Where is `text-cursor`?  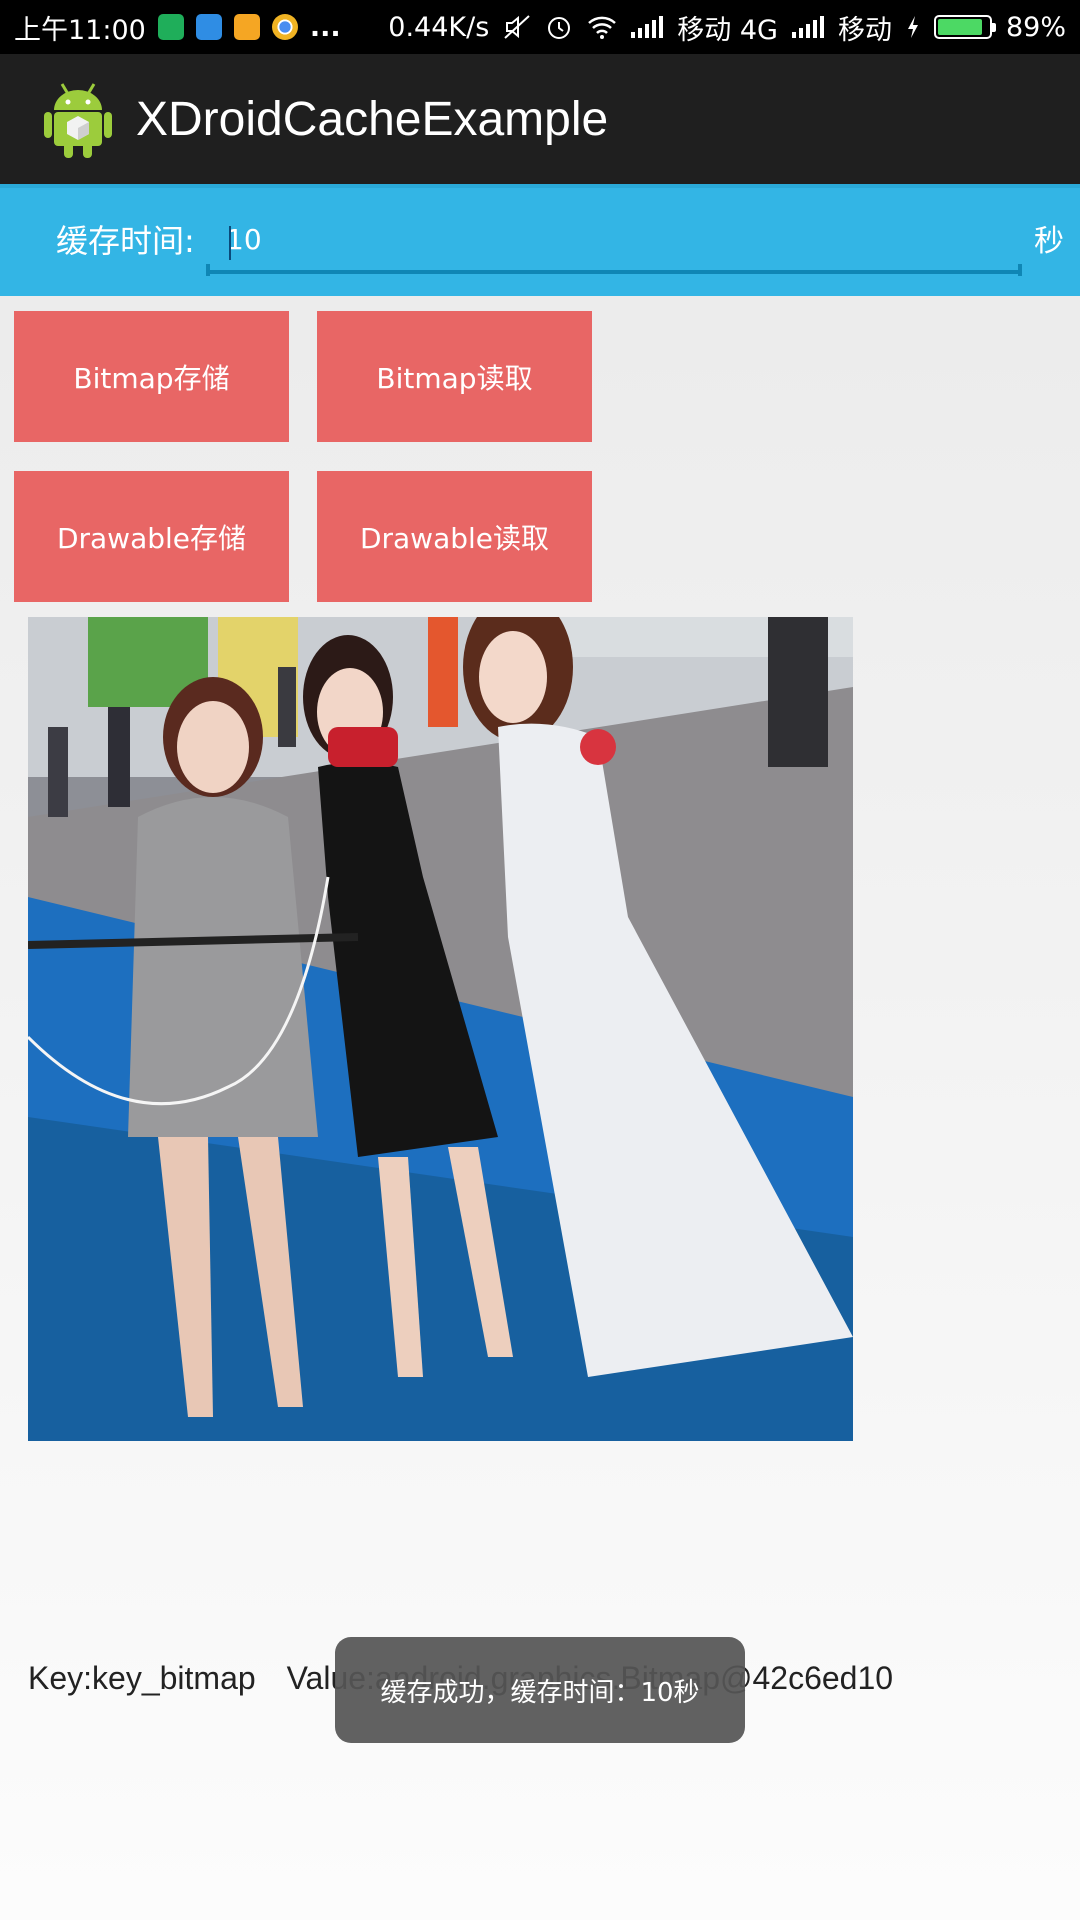
text-cursor is located at coordinates (230, 243).